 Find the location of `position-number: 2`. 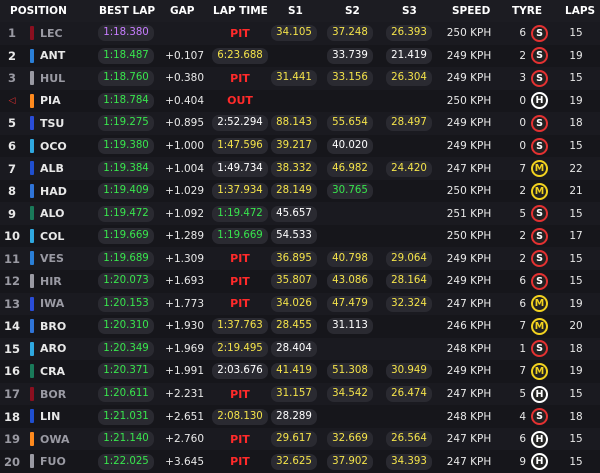

position-number: 2 is located at coordinates (11, 55).